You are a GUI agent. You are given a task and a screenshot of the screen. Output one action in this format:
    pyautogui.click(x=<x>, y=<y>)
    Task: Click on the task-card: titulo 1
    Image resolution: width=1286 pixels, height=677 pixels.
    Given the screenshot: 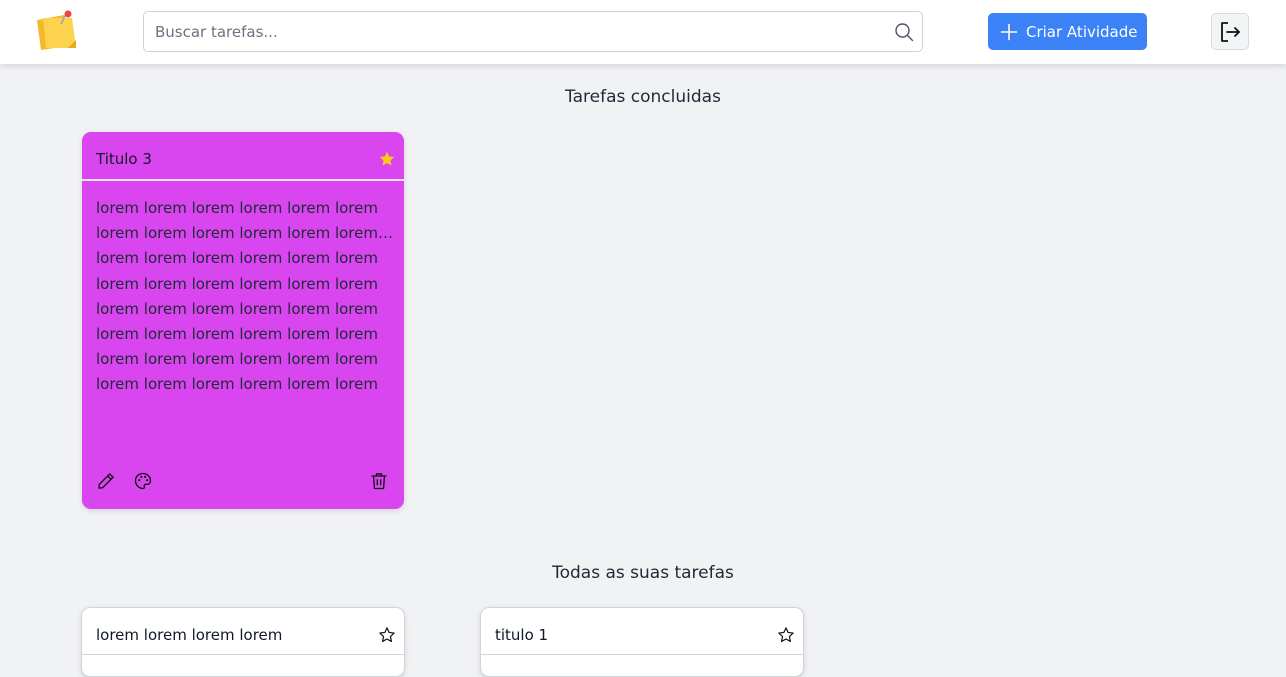 What is the action you would take?
    pyautogui.click(x=642, y=642)
    